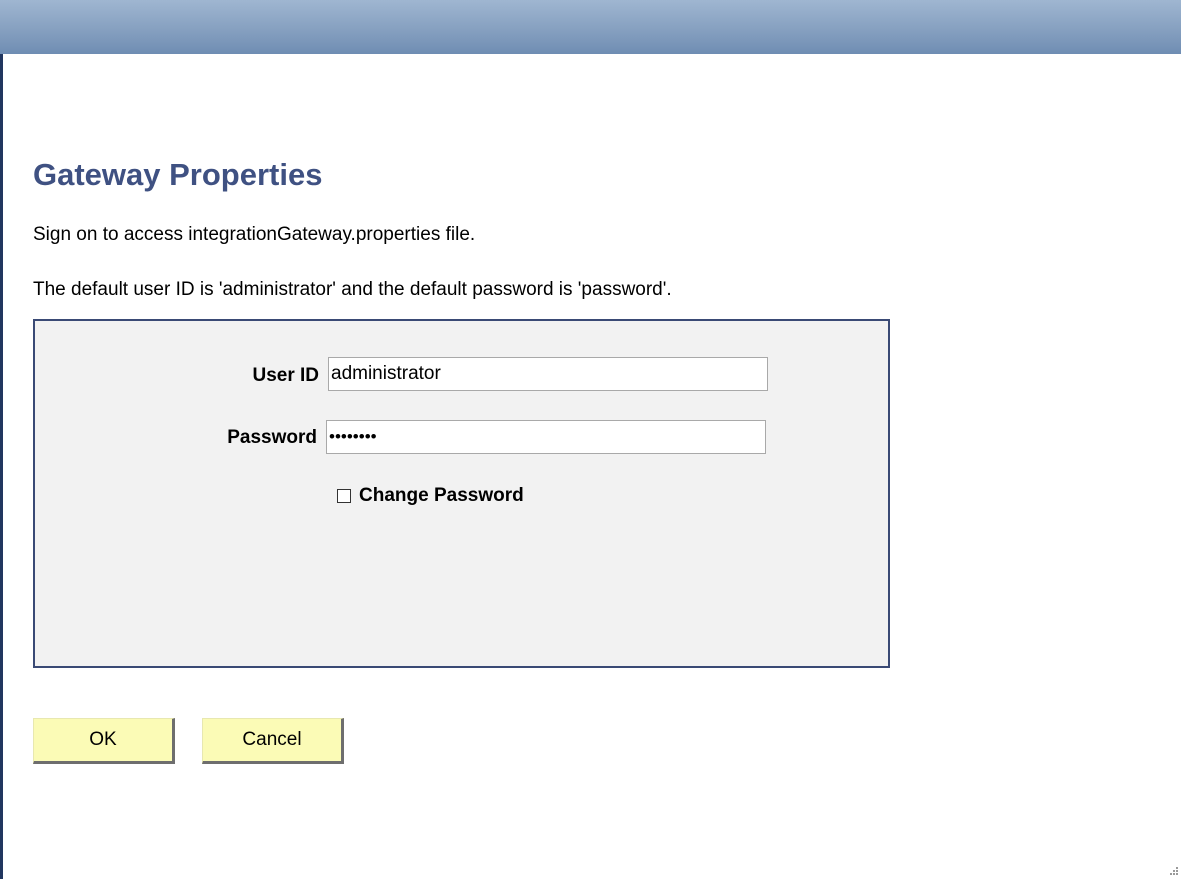  Describe the element at coordinates (272, 437) in the screenshot. I see `password-label: Password` at that location.